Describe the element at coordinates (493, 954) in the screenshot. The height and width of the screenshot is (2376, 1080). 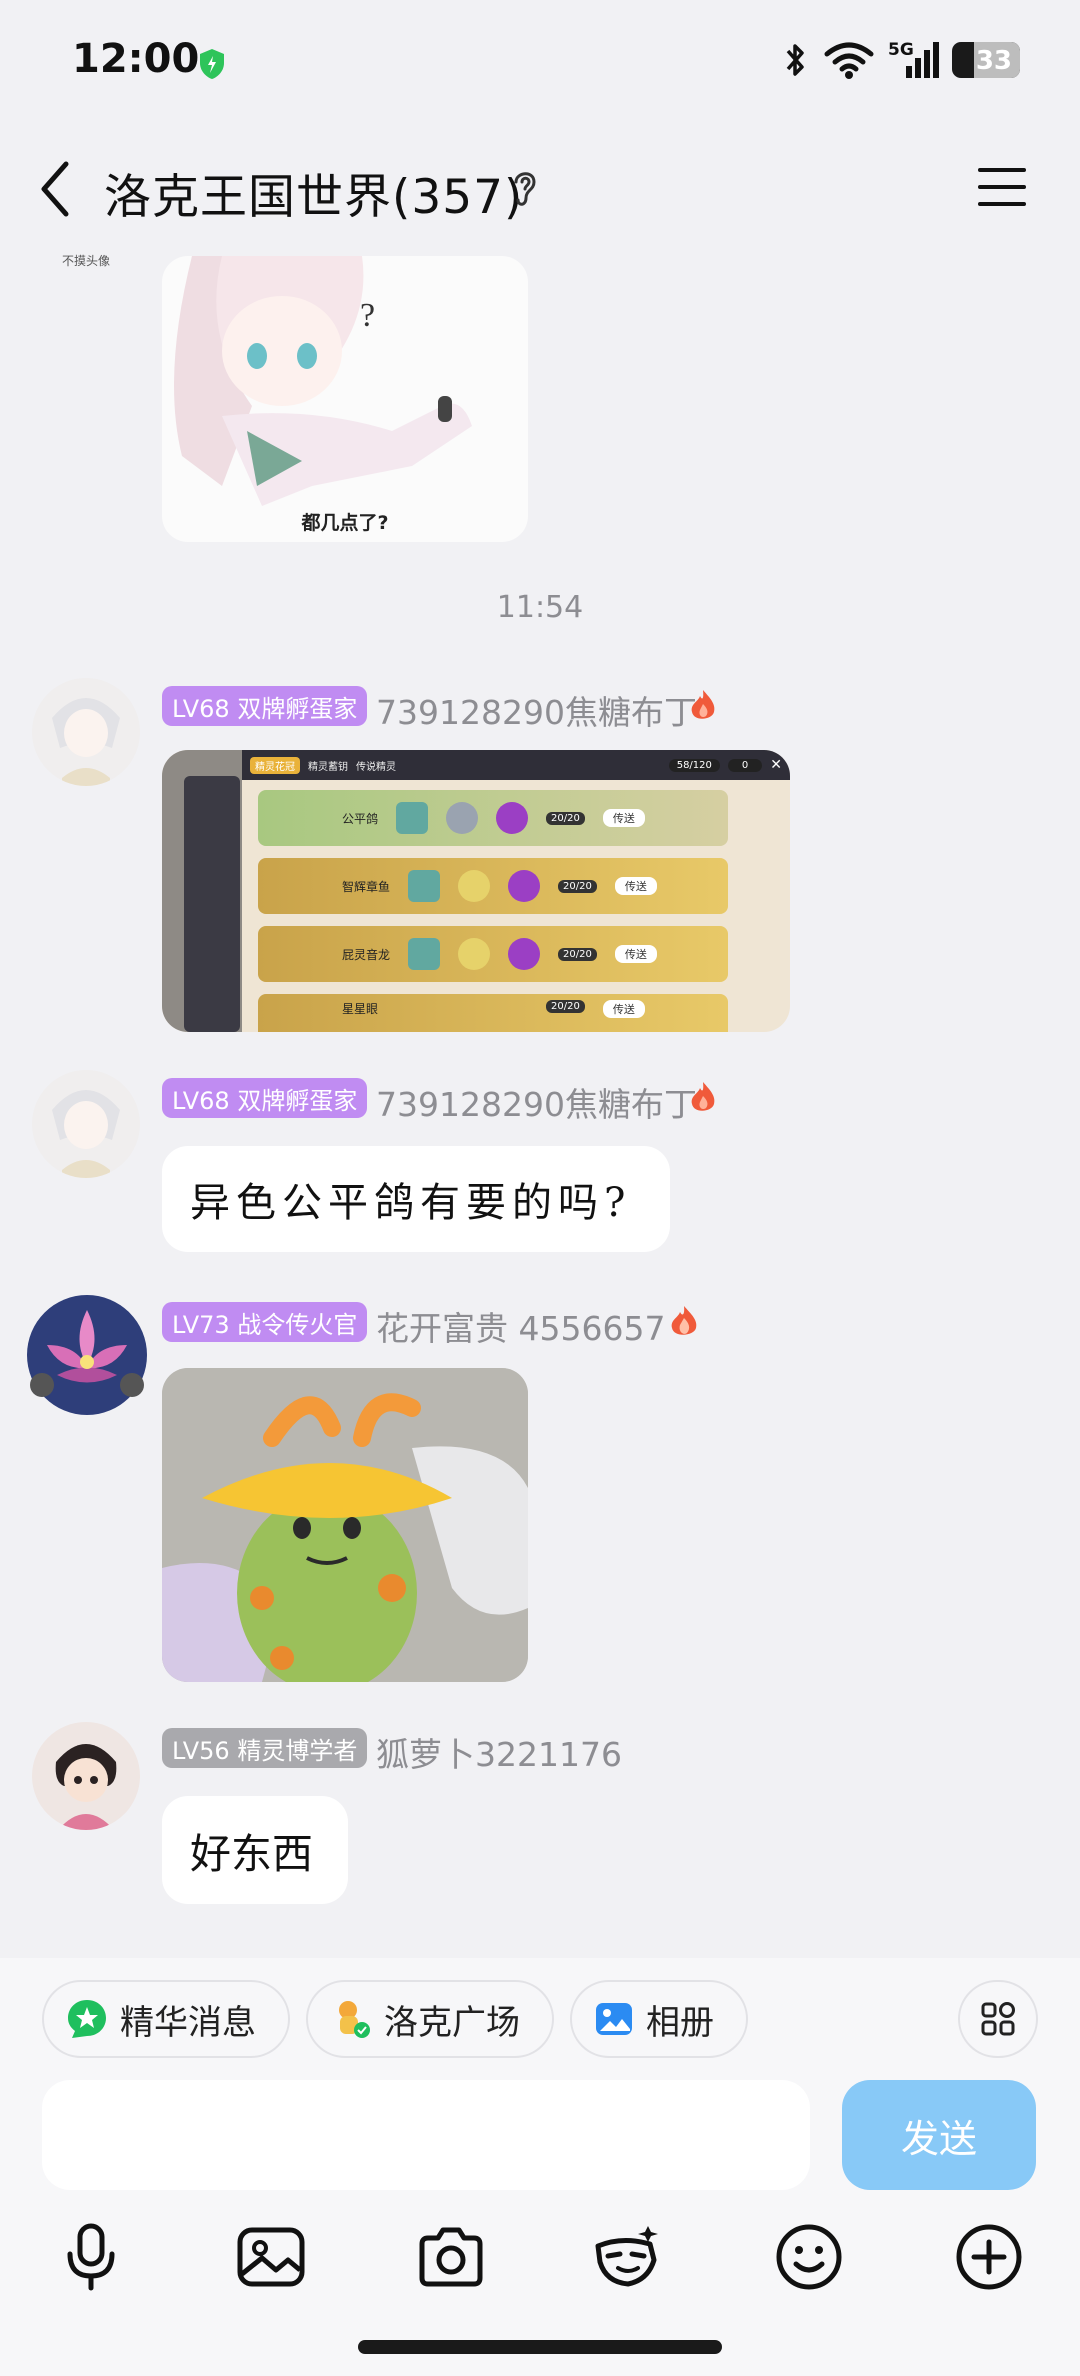
I see `game-row: 屁灵音龙 20/20 传送` at that location.